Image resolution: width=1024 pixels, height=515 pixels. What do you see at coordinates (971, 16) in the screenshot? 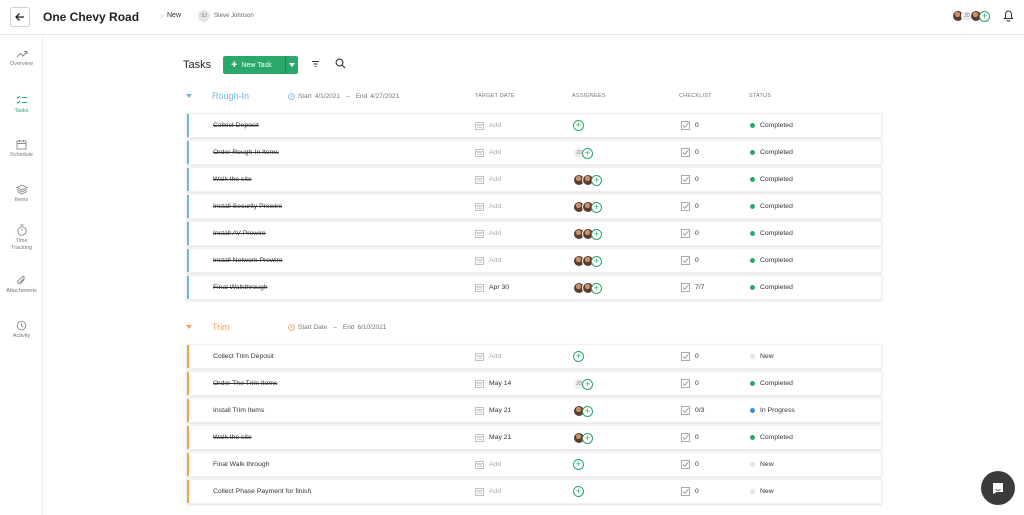
I see `team-avatars: JD +` at bounding box center [971, 16].